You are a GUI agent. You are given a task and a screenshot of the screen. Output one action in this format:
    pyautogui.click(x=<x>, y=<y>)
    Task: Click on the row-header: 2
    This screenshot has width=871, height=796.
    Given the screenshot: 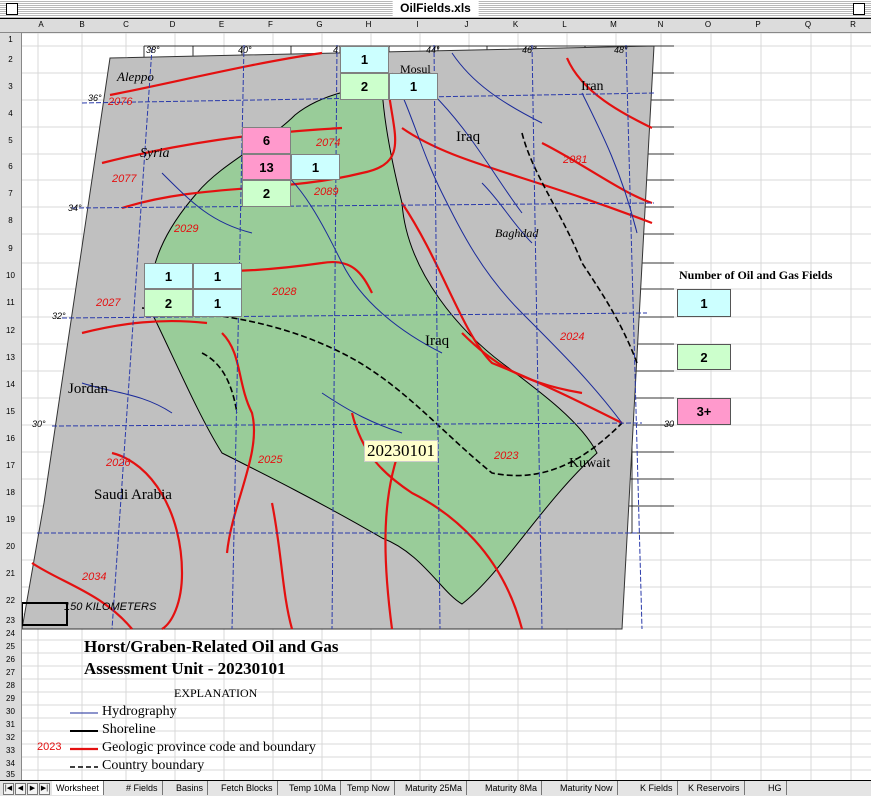 What is the action you would take?
    pyautogui.click(x=10, y=59)
    